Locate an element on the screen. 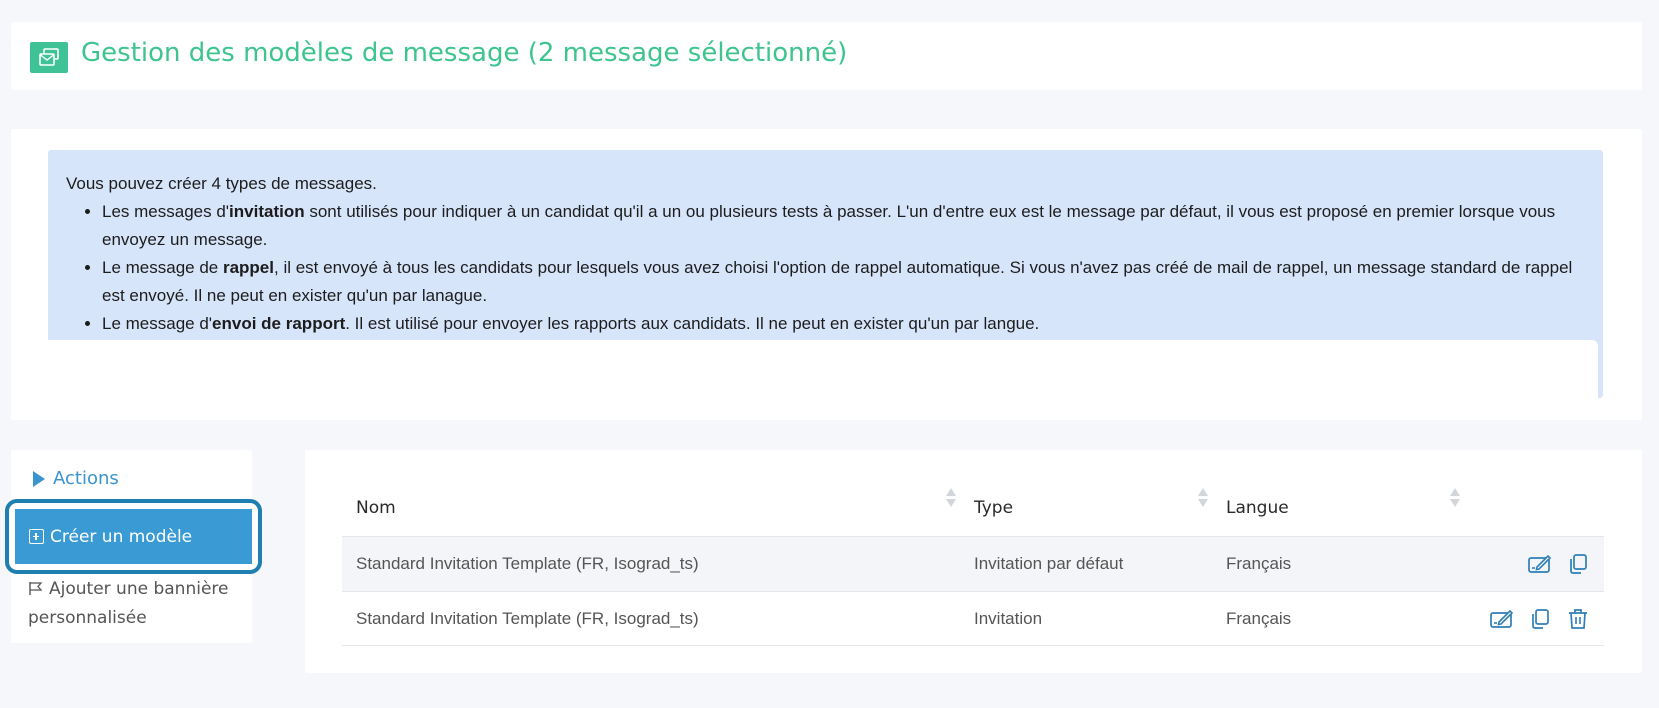 The width and height of the screenshot is (1659, 708). create-template-button: Créer un modèle is located at coordinates (133, 536).